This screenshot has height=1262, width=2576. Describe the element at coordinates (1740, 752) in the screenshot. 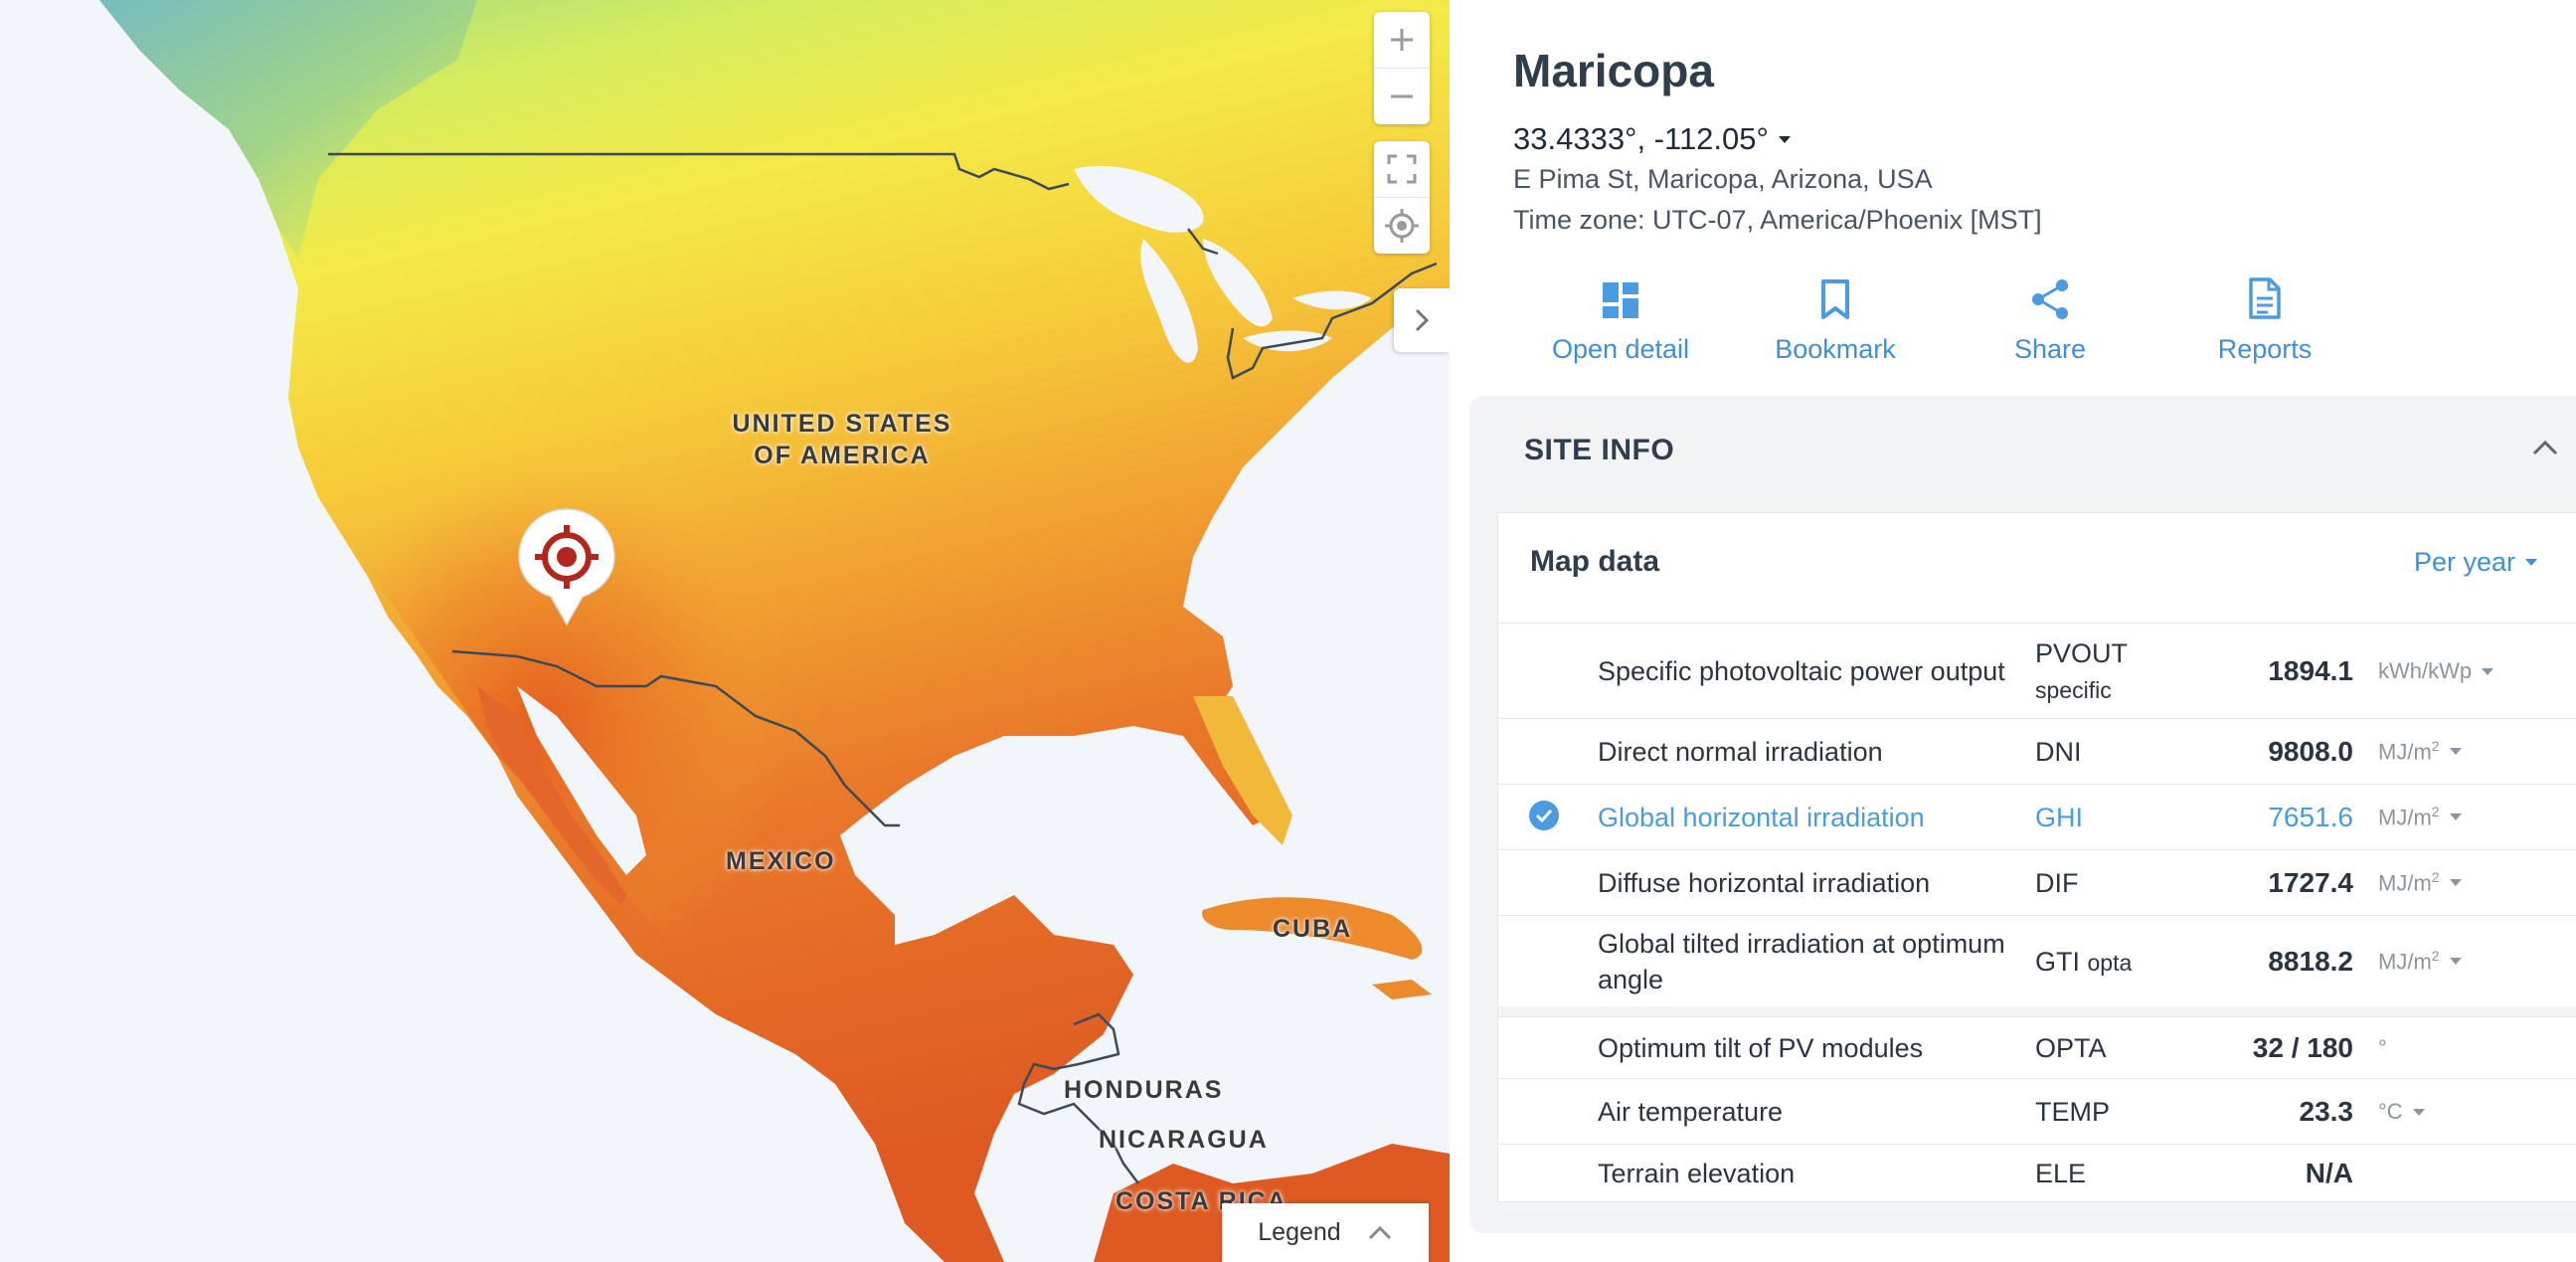

I see `row-name: Direct normal irradiation` at that location.